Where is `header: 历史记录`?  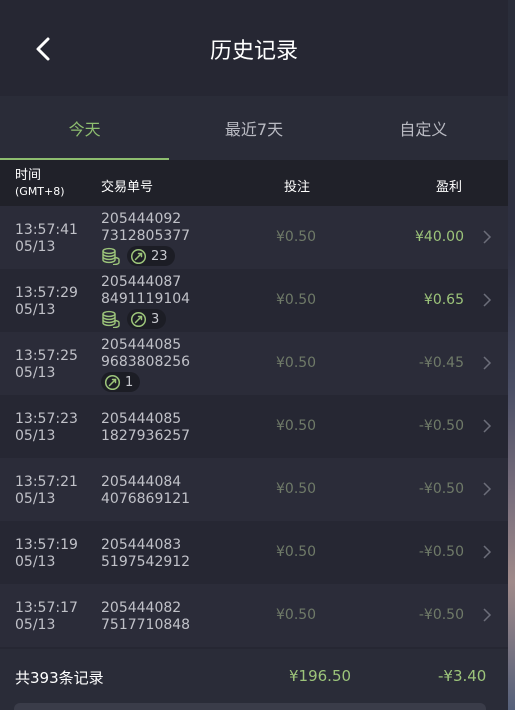 header: 历史记录 is located at coordinates (254, 48).